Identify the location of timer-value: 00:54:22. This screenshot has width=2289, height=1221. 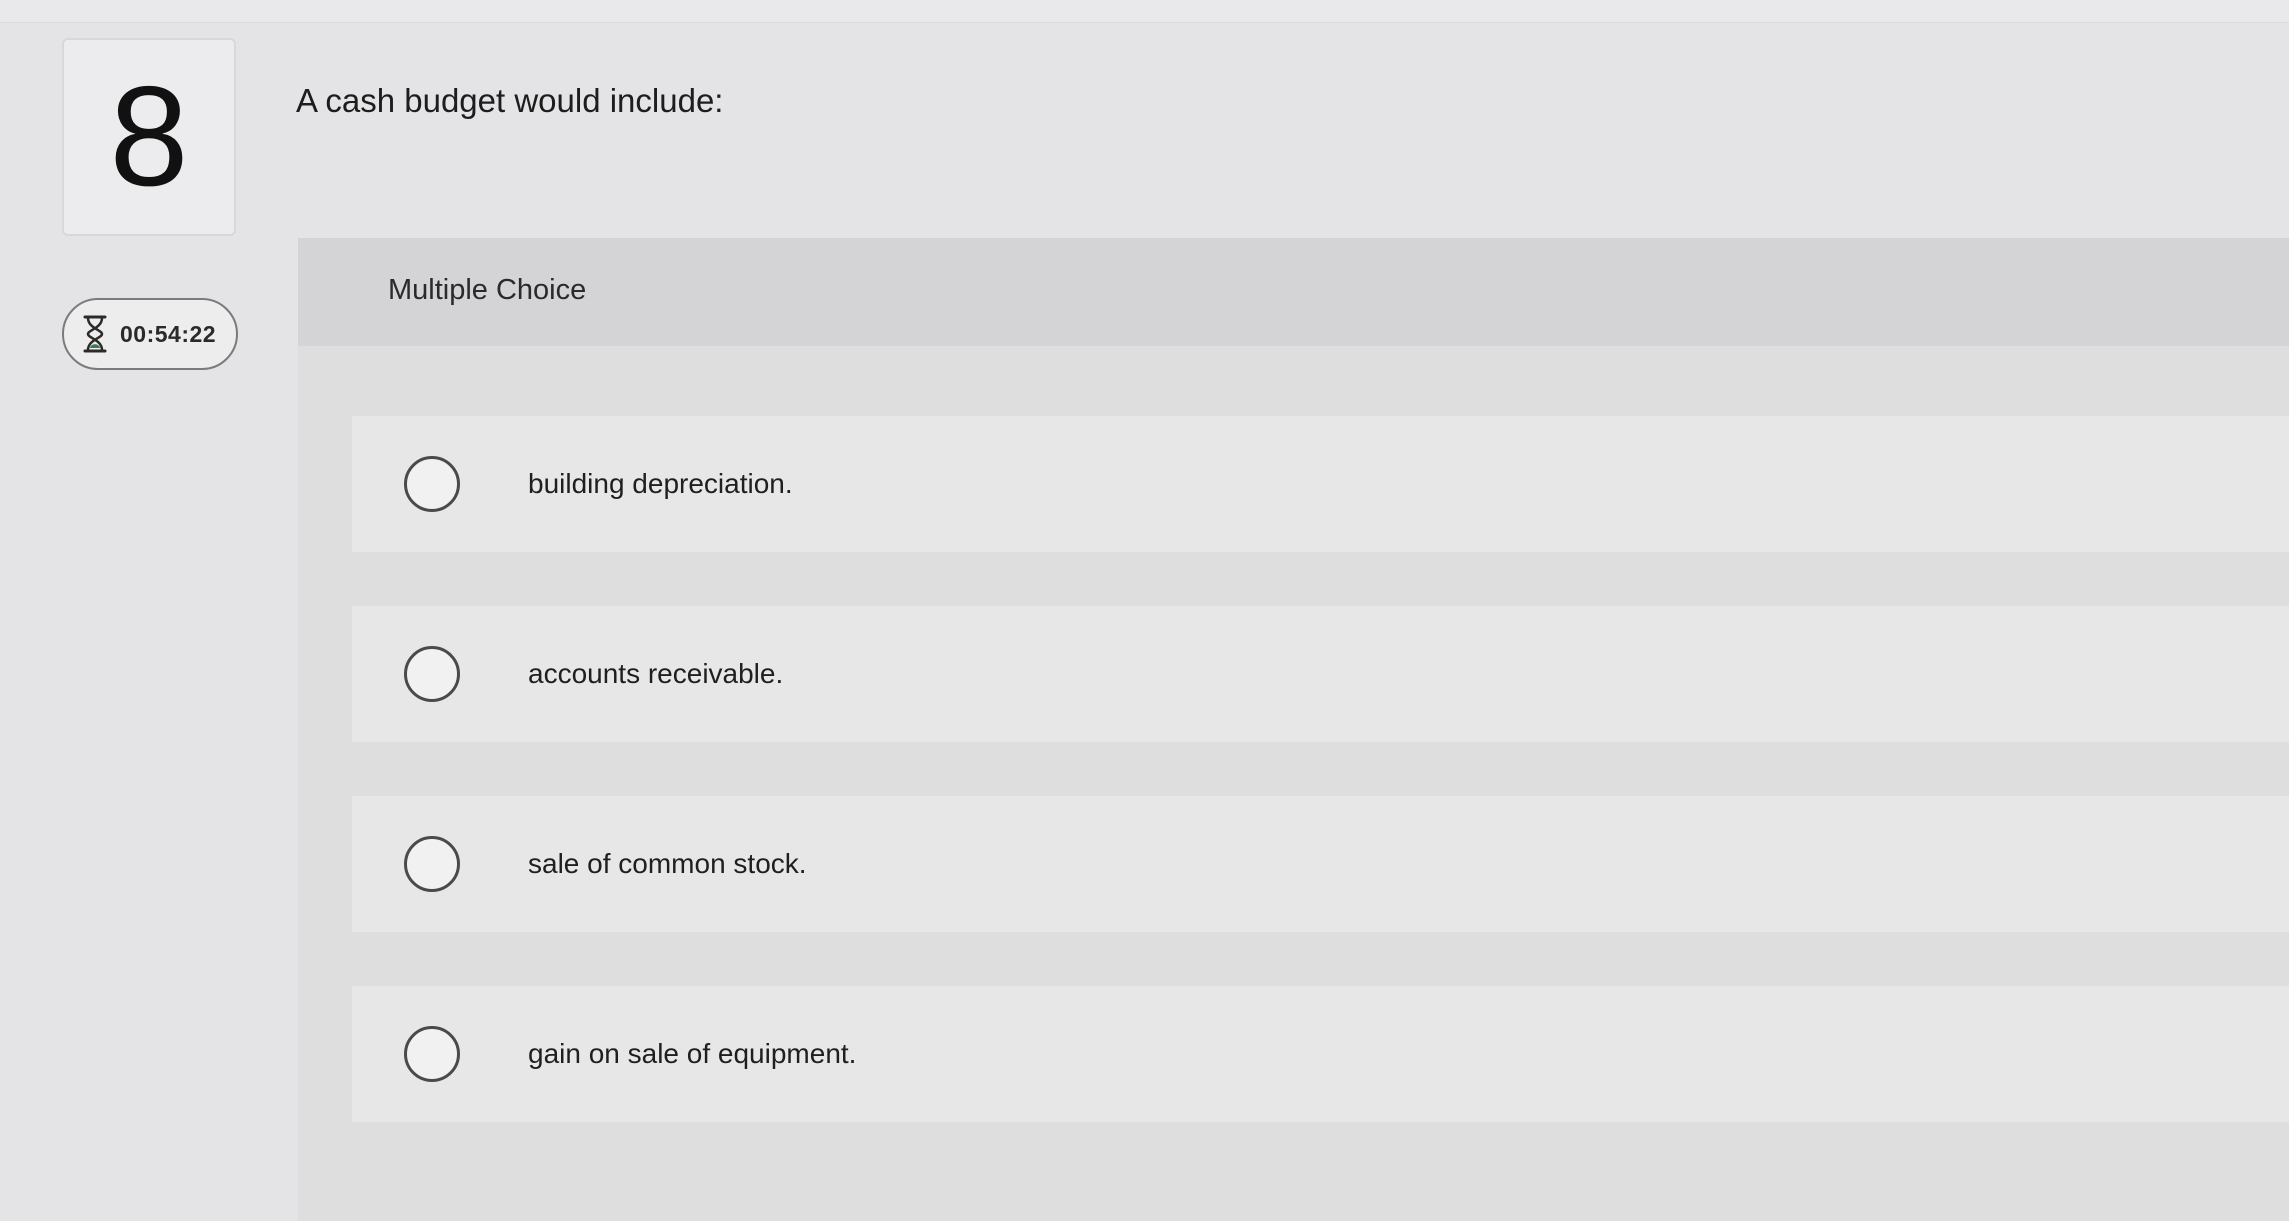
(168, 333).